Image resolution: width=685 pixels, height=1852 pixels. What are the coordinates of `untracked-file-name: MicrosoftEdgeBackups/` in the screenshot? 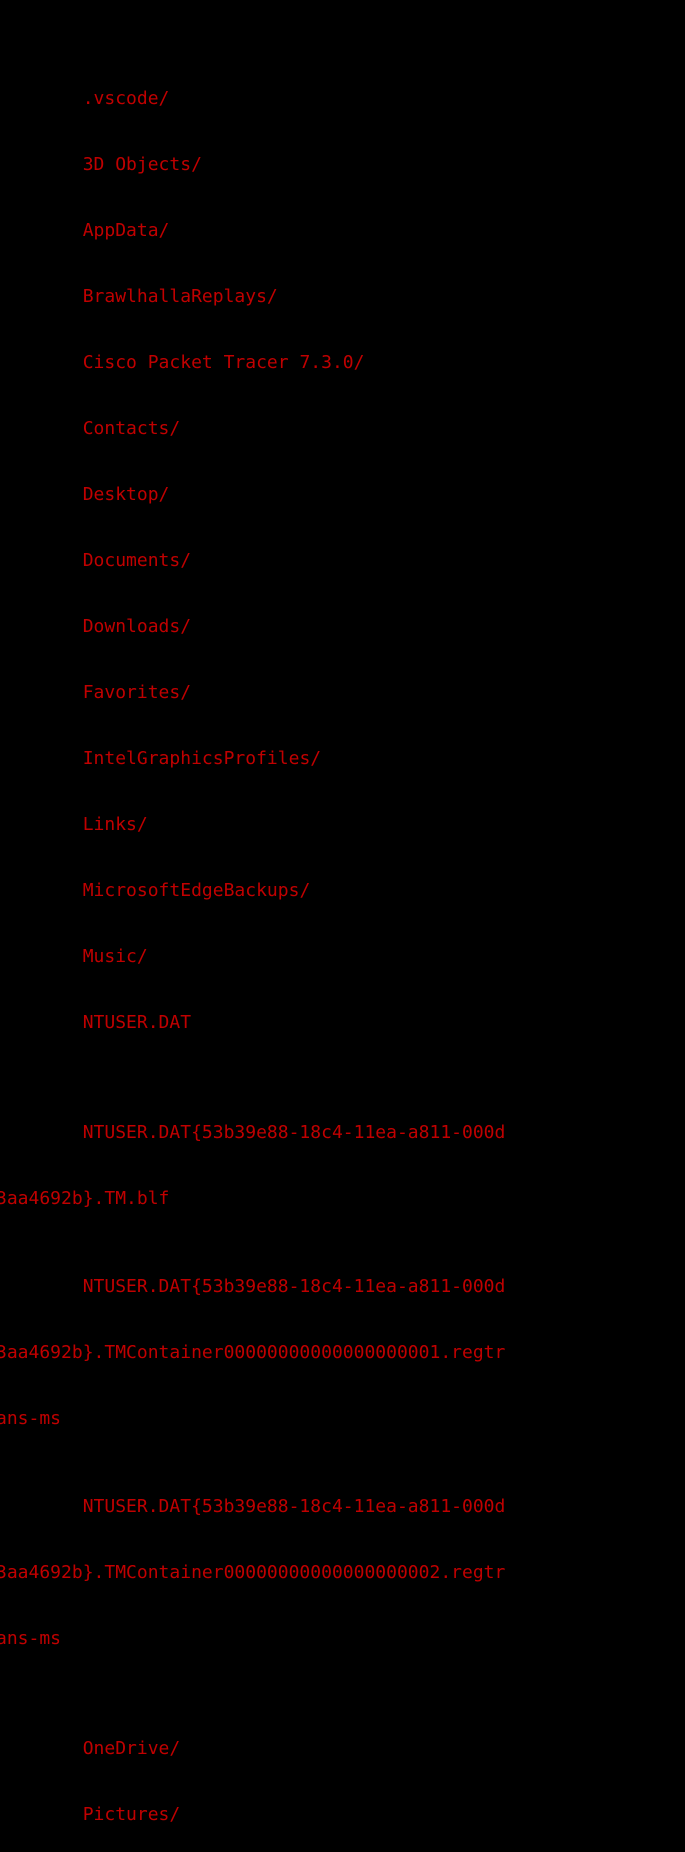 It's located at (196, 890).